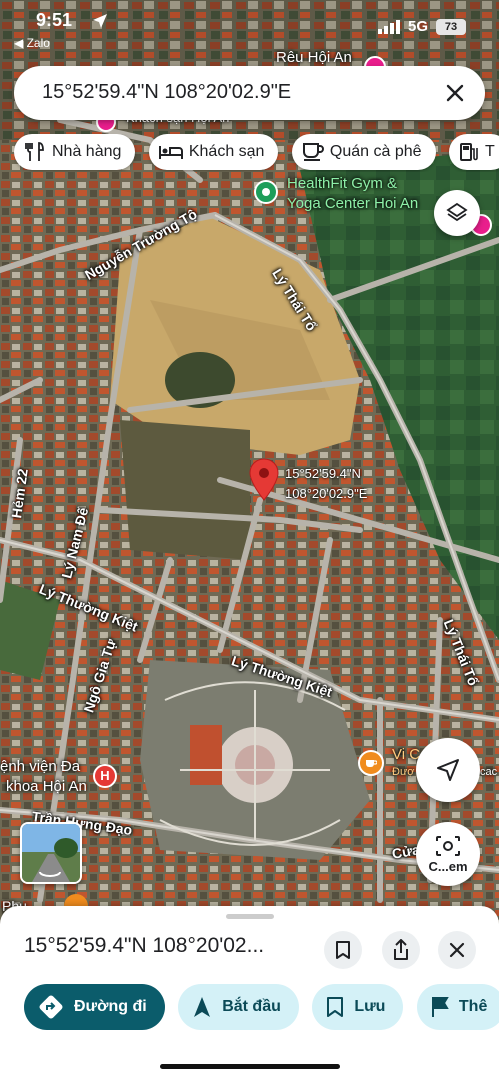  I want to click on chip-label: T, so click(489, 151).